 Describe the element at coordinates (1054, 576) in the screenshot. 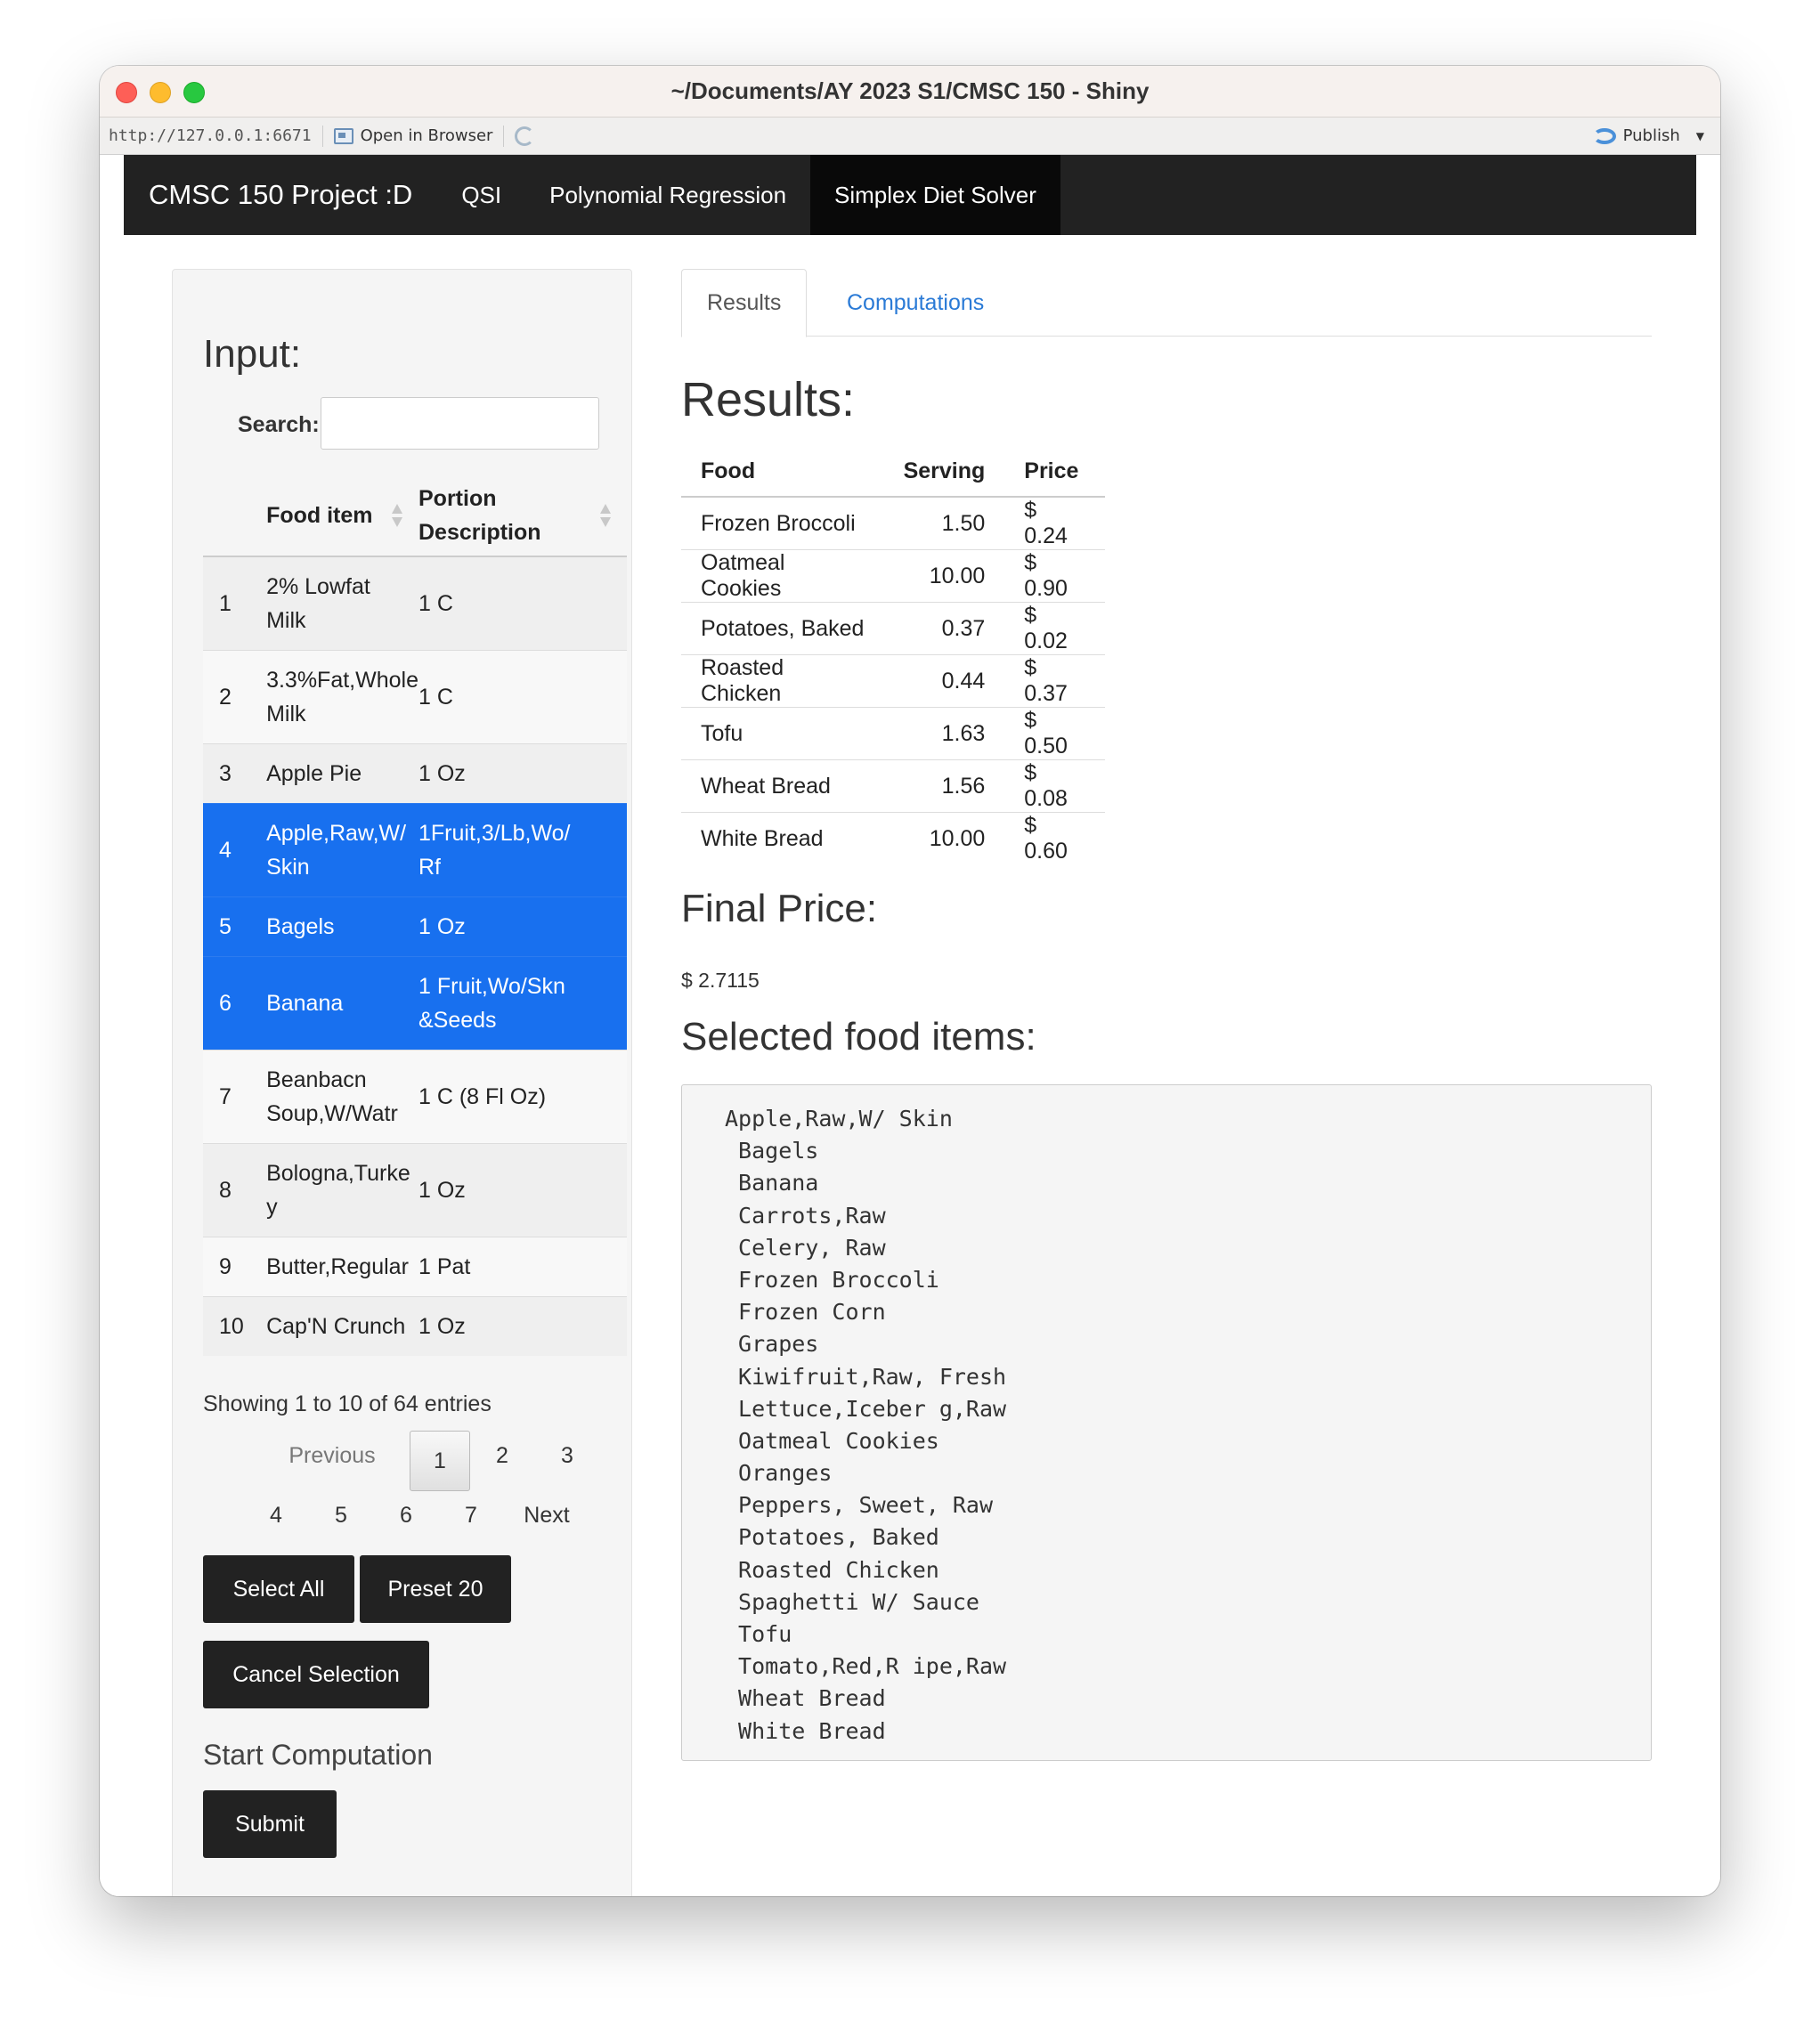

I see `price-cell: $ 0.90` at that location.